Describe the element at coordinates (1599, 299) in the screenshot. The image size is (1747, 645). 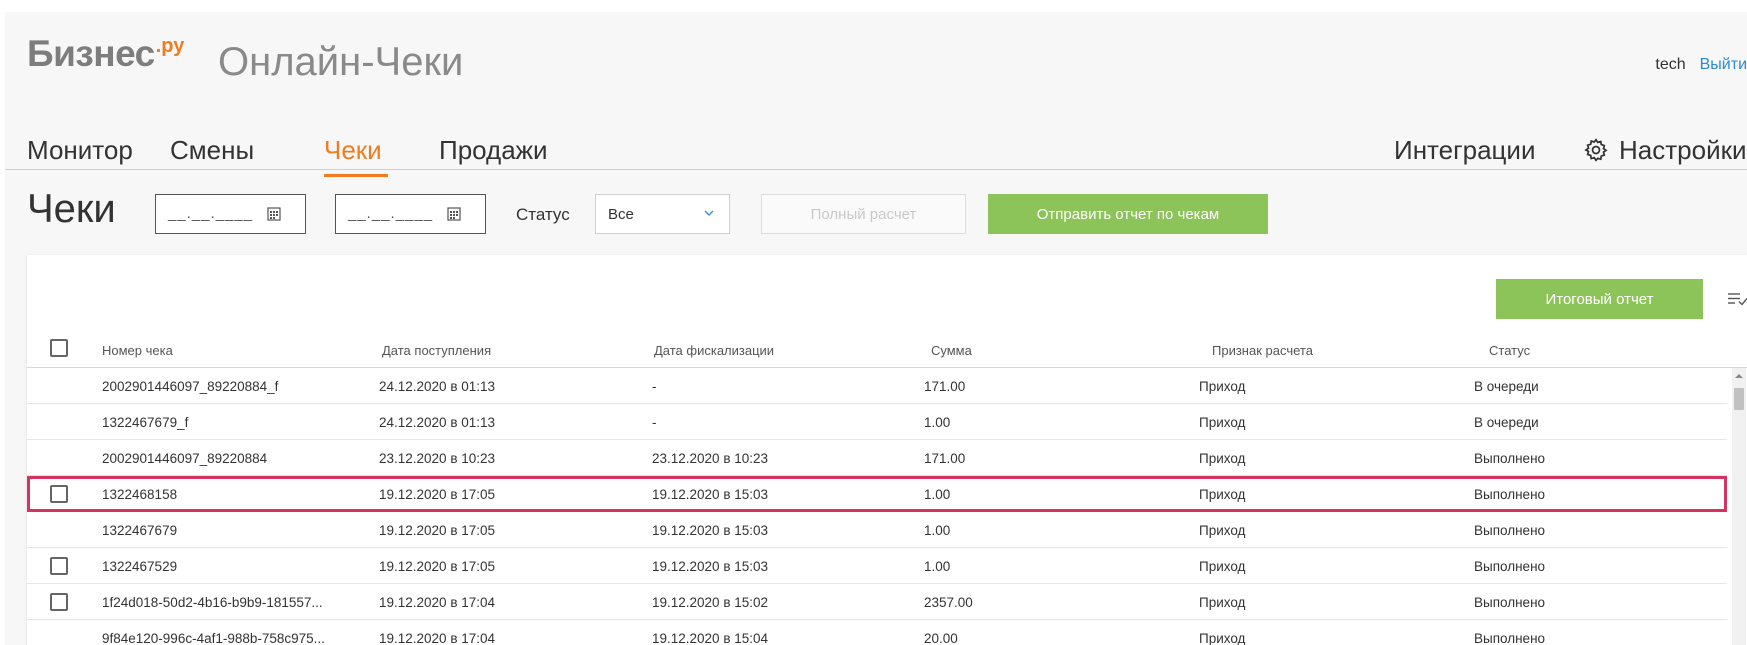
I see `summary-report-button: Итоговый отчет` at that location.